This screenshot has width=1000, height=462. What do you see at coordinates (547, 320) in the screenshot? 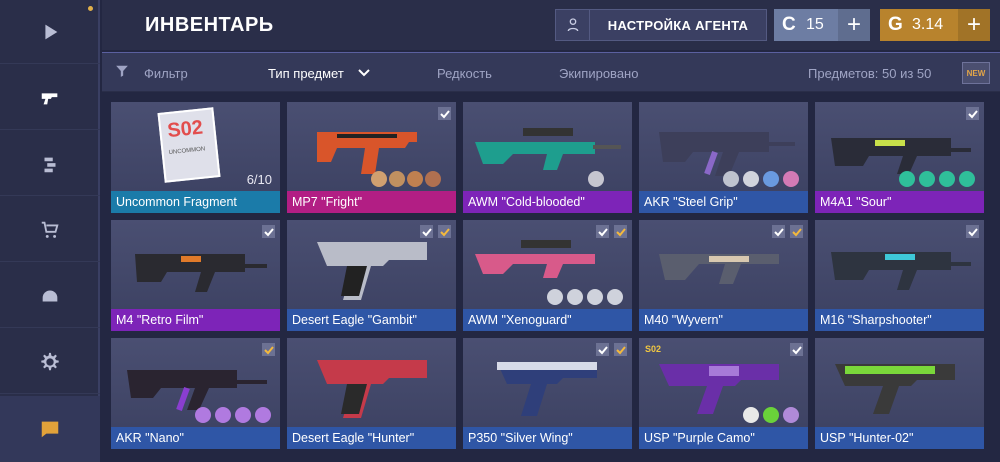
I see `item-name: AWM "Xenoguard"` at bounding box center [547, 320].